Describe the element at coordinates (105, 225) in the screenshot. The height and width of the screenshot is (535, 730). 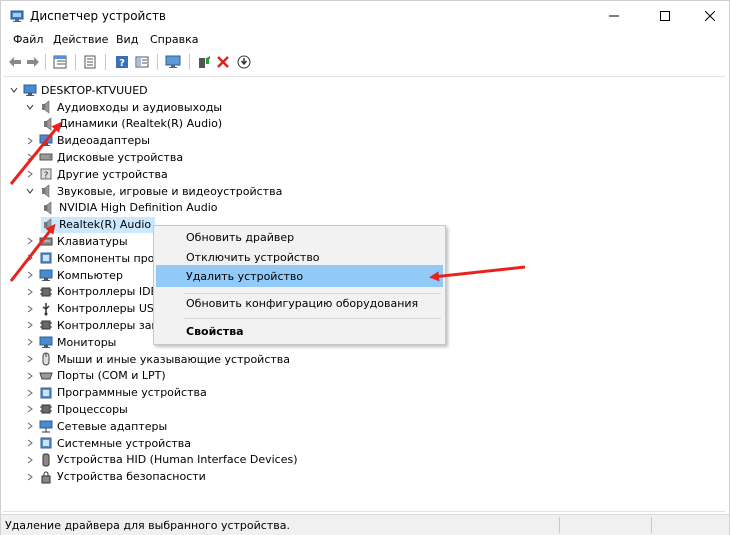
I see `device-label: Realtek(R) Audio` at that location.